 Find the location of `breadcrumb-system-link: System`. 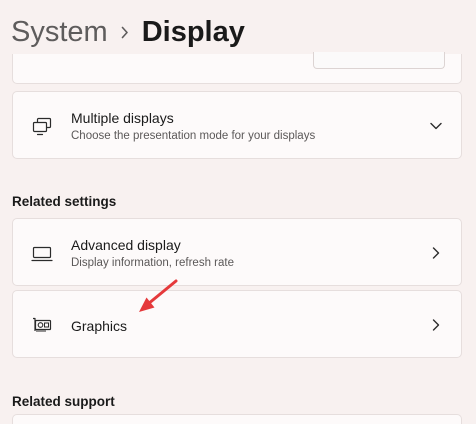

breadcrumb-system-link: System is located at coordinates (59, 32).